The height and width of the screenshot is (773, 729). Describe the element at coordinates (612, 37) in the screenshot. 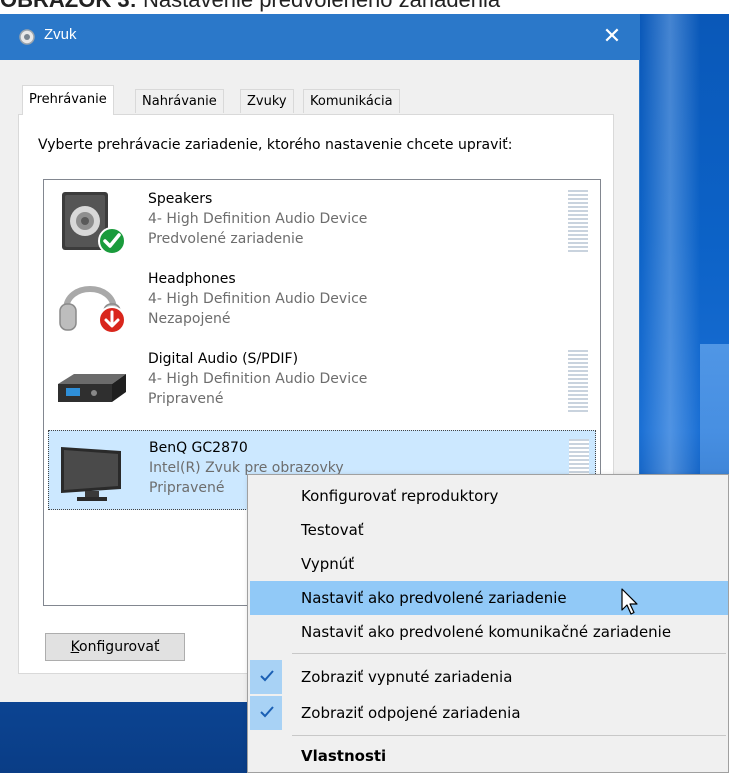

I see `close-button: ✕` at that location.